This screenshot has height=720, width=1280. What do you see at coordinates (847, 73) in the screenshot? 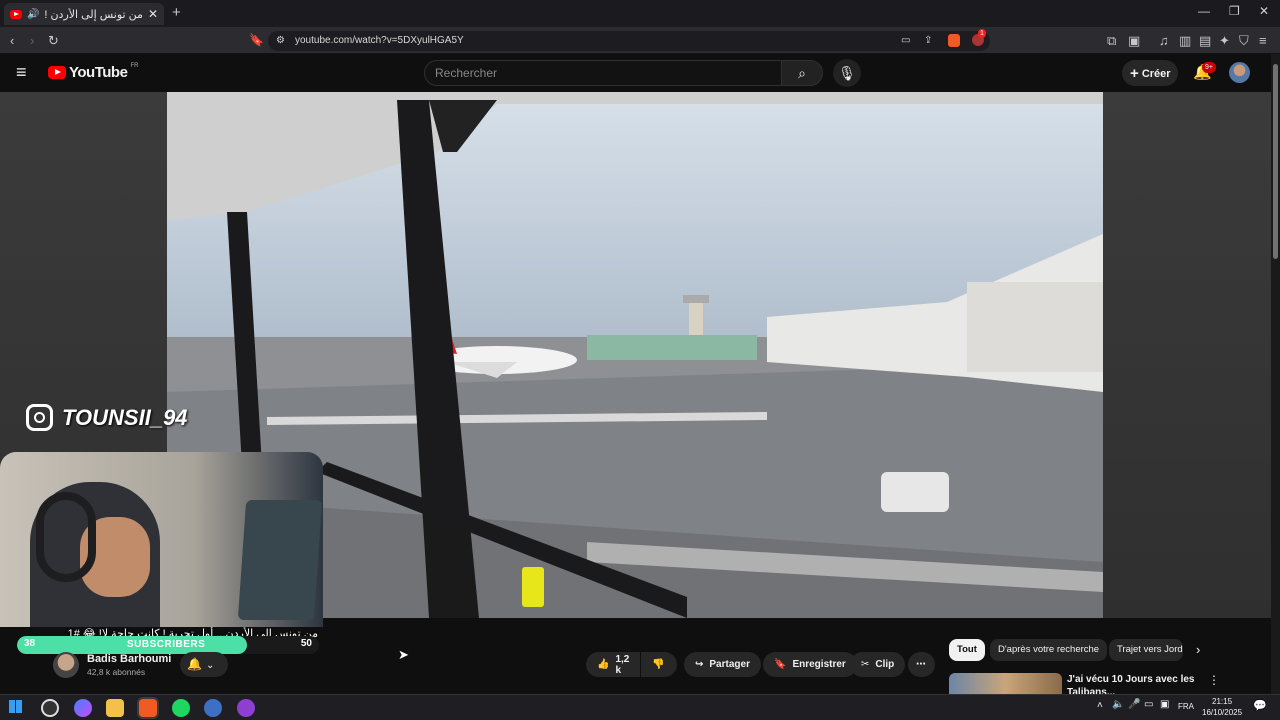
I see `voice-search-button: 🎙` at bounding box center [847, 73].